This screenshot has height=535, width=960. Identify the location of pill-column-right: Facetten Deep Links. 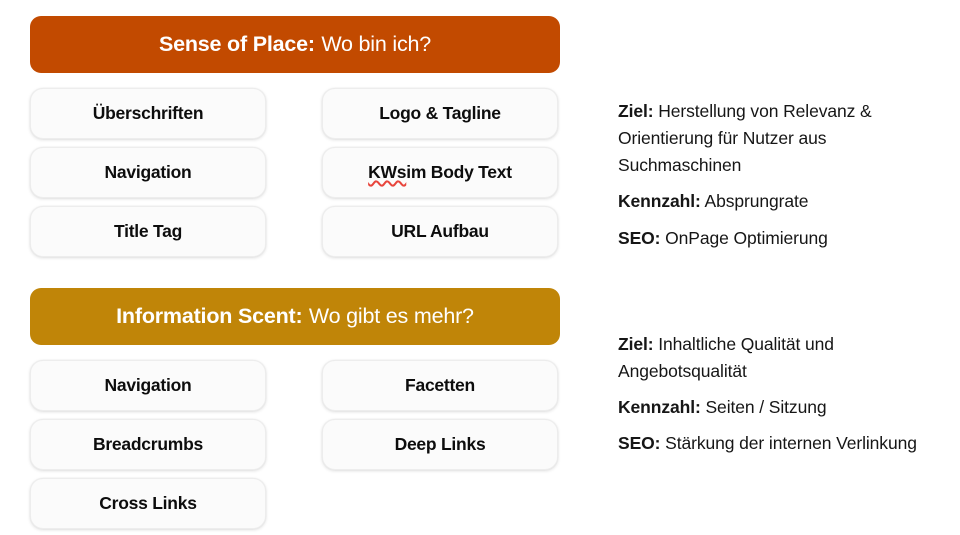
(440, 415).